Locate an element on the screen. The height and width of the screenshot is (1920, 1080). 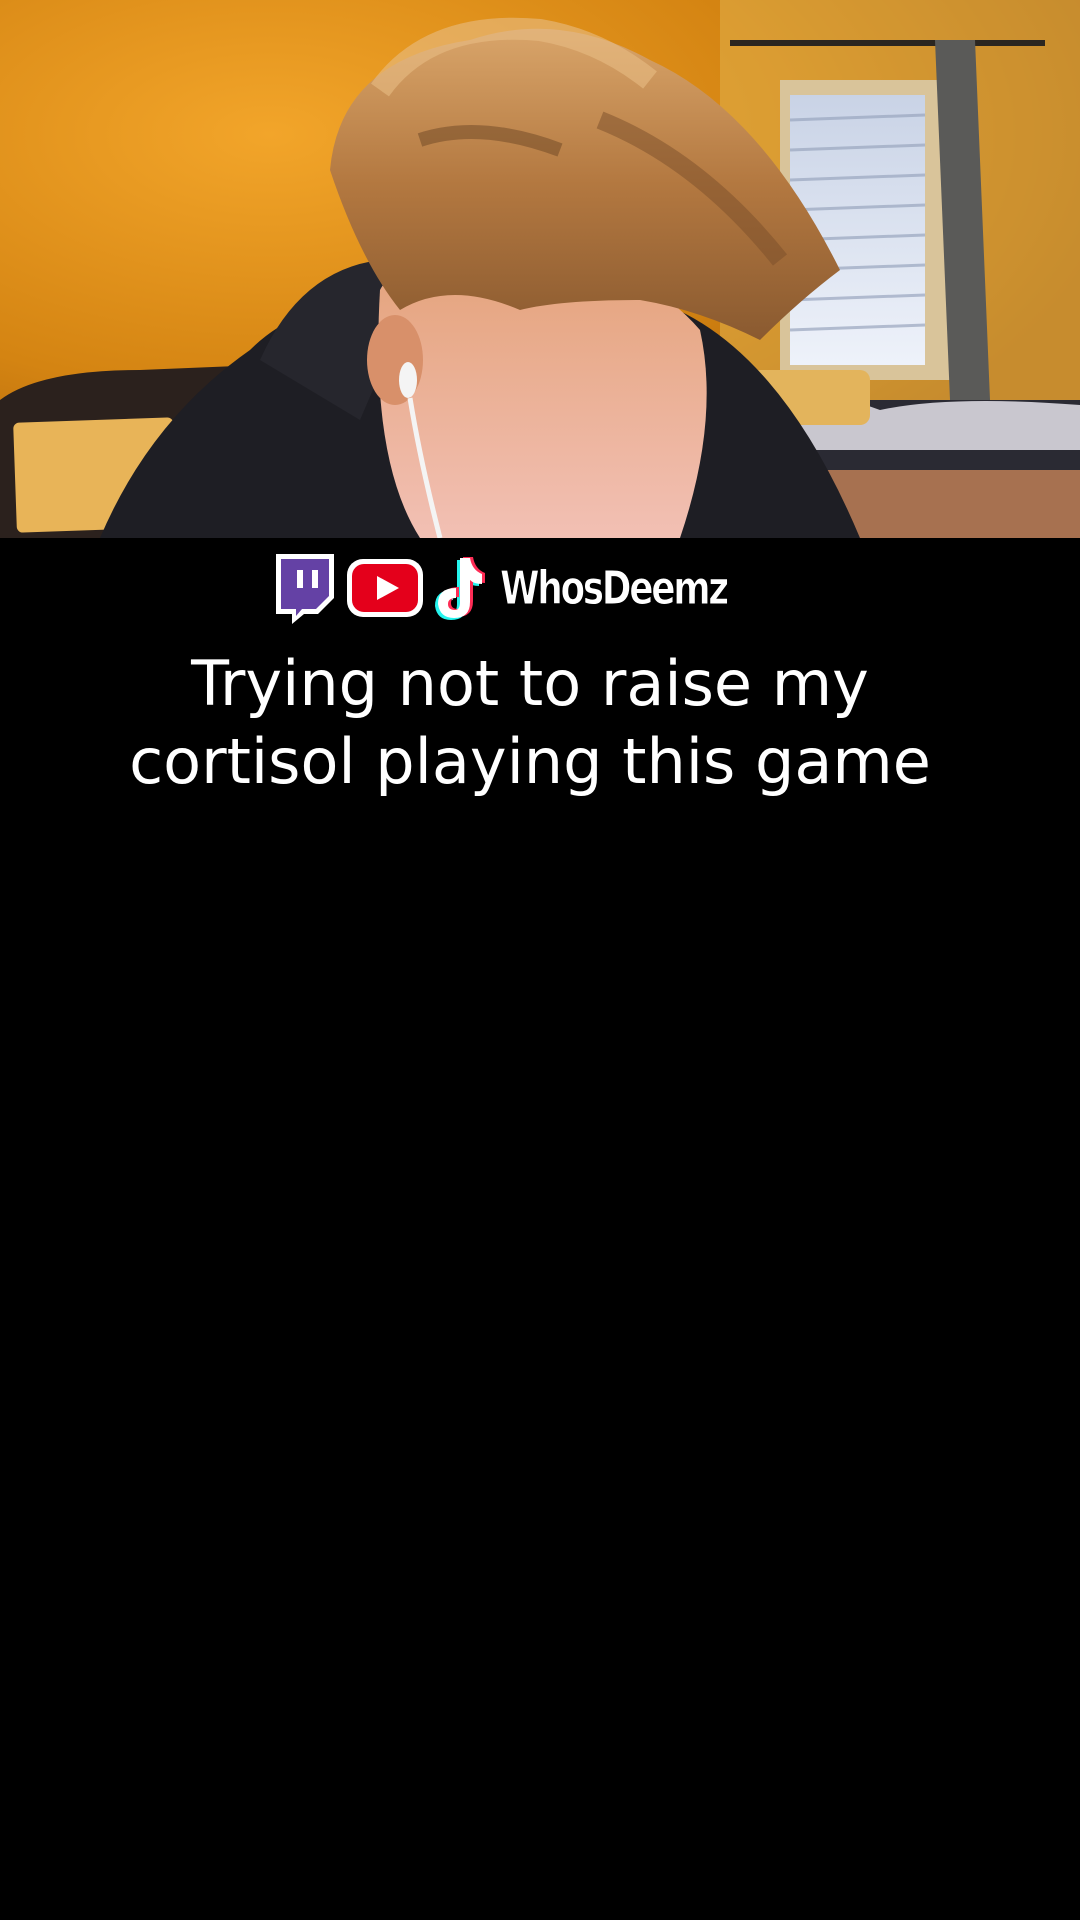
tiktok-icon is located at coordinates (459, 588).